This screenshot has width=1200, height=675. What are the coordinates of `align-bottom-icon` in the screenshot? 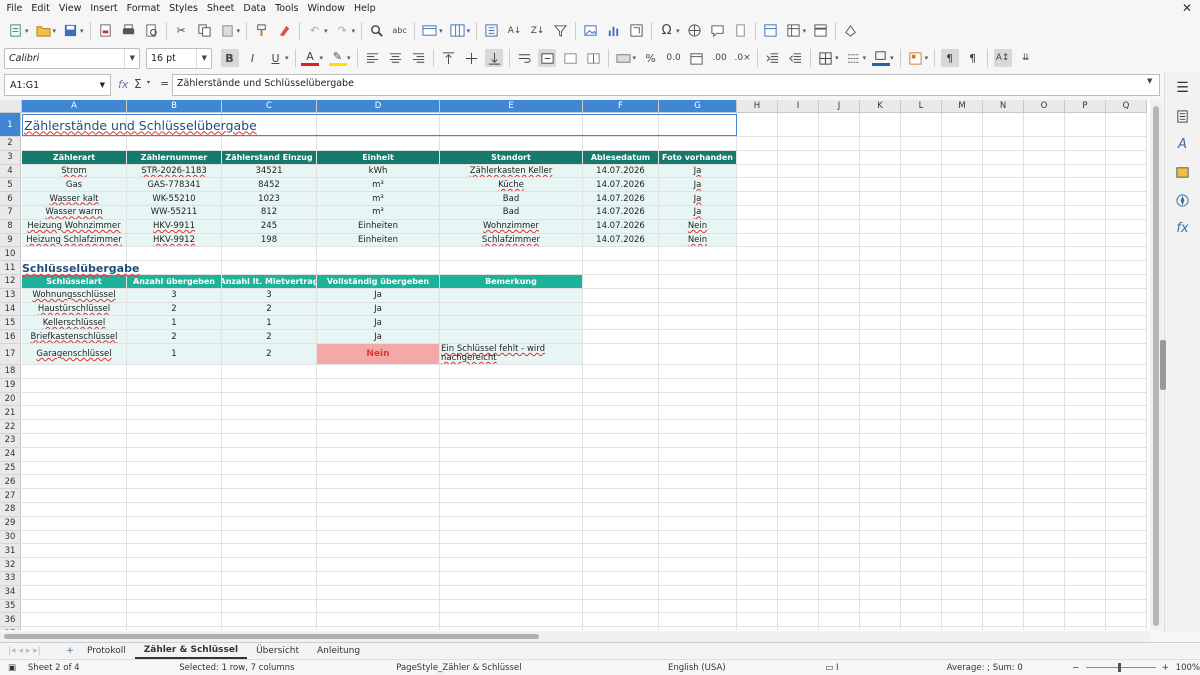 It's located at (494, 58).